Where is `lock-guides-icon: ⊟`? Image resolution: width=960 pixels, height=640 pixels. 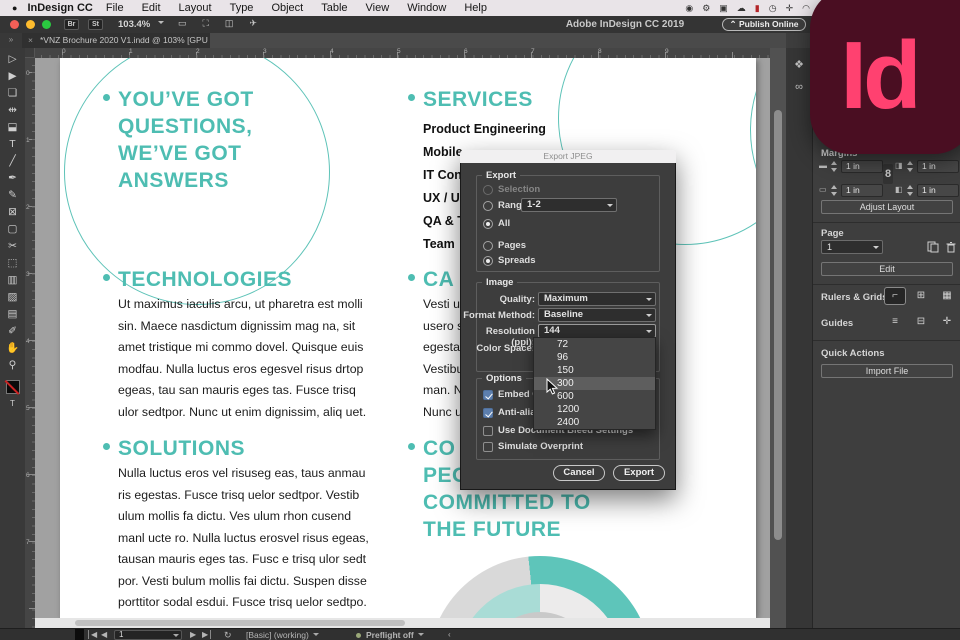
lock-guides-icon: ⊟ is located at coordinates (921, 322).